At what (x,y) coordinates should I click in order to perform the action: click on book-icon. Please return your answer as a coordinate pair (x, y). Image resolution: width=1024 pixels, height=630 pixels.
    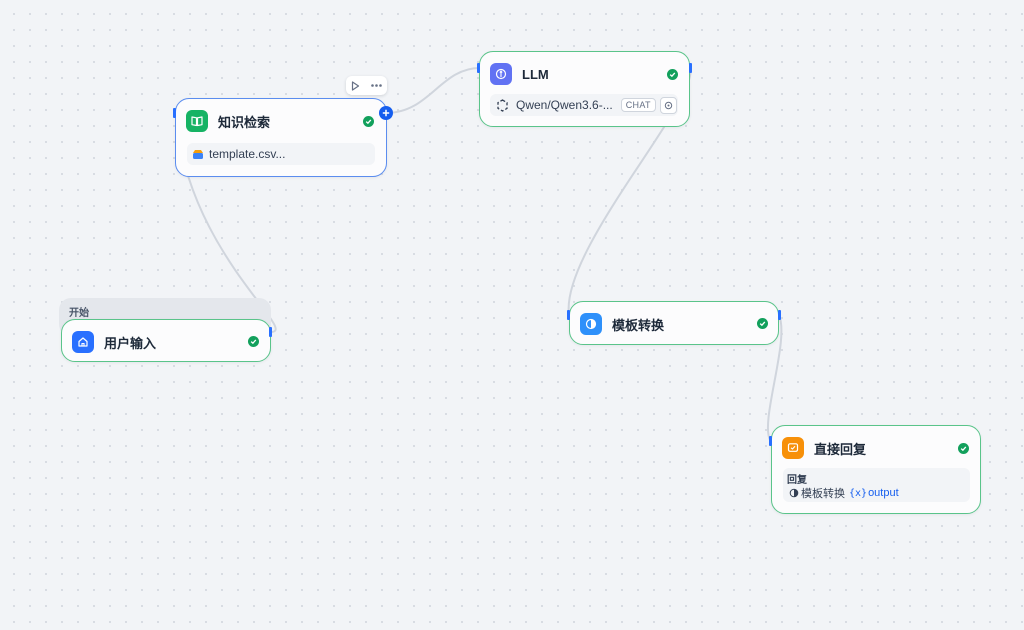
    Looking at the image, I should click on (197, 121).